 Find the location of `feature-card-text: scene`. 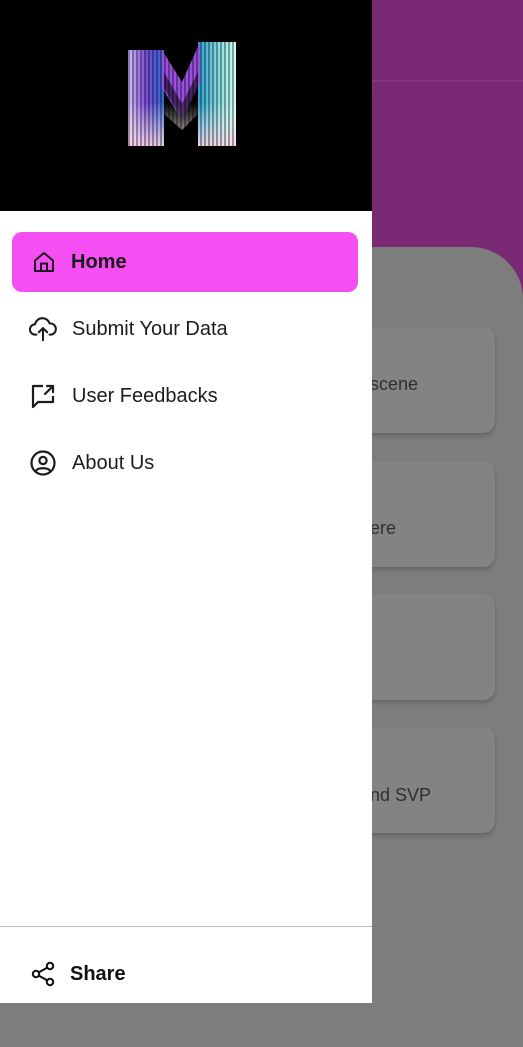

feature-card-text: scene is located at coordinates (394, 384).